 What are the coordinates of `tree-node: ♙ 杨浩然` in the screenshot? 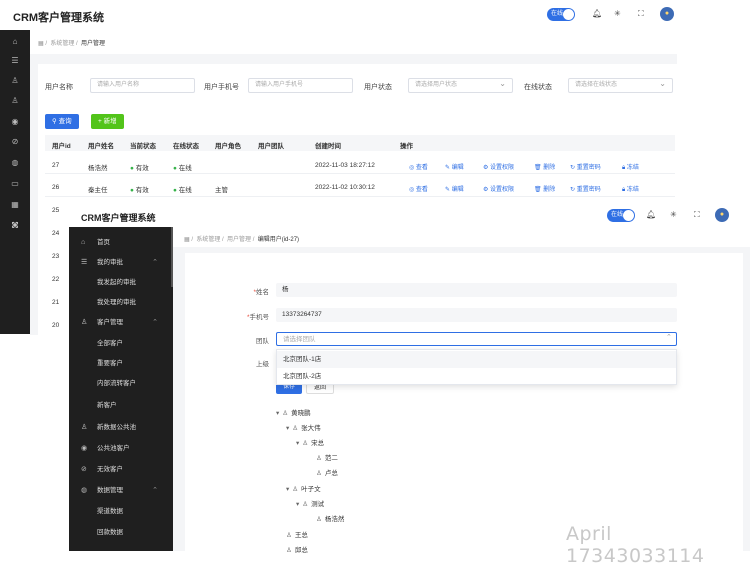 It's located at (330, 518).